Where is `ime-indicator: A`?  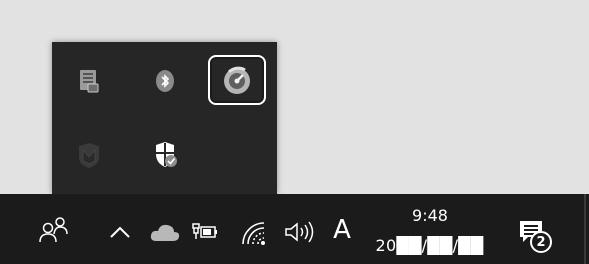 ime-indicator: A is located at coordinates (342, 230).